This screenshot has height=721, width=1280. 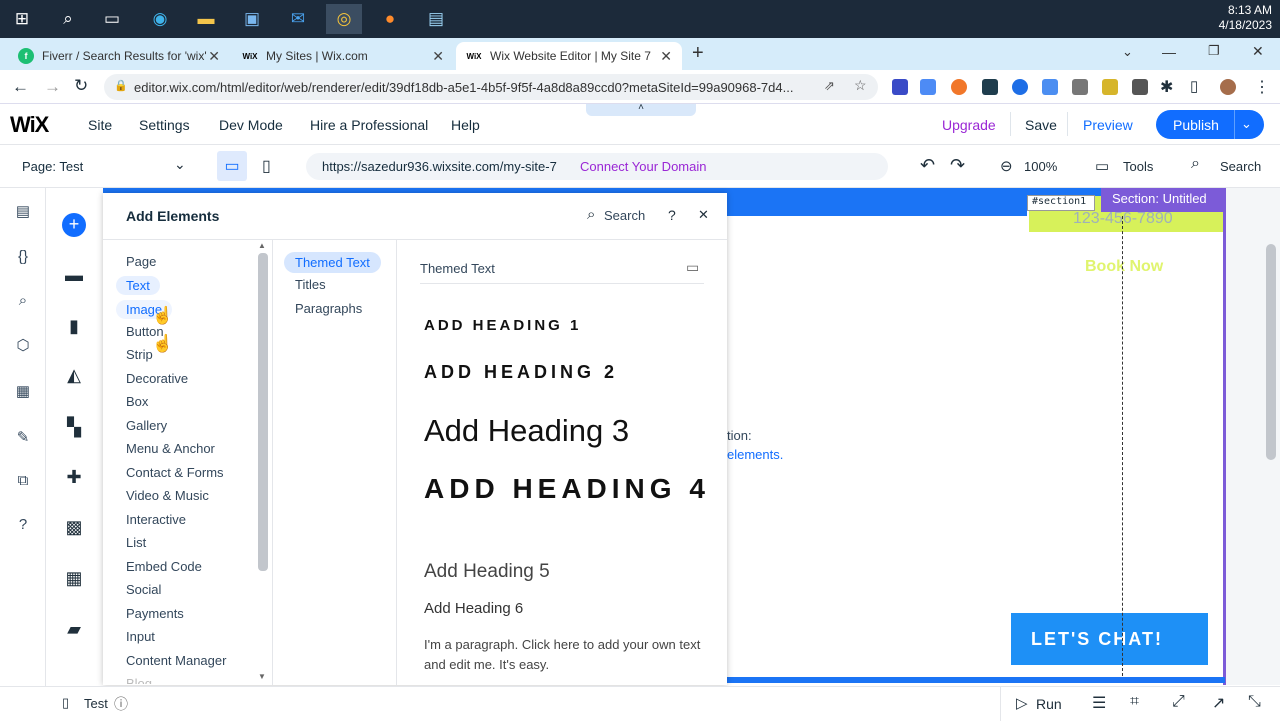 What do you see at coordinates (1210, 124) in the screenshot?
I see `publish-button: Publish ⌄` at bounding box center [1210, 124].